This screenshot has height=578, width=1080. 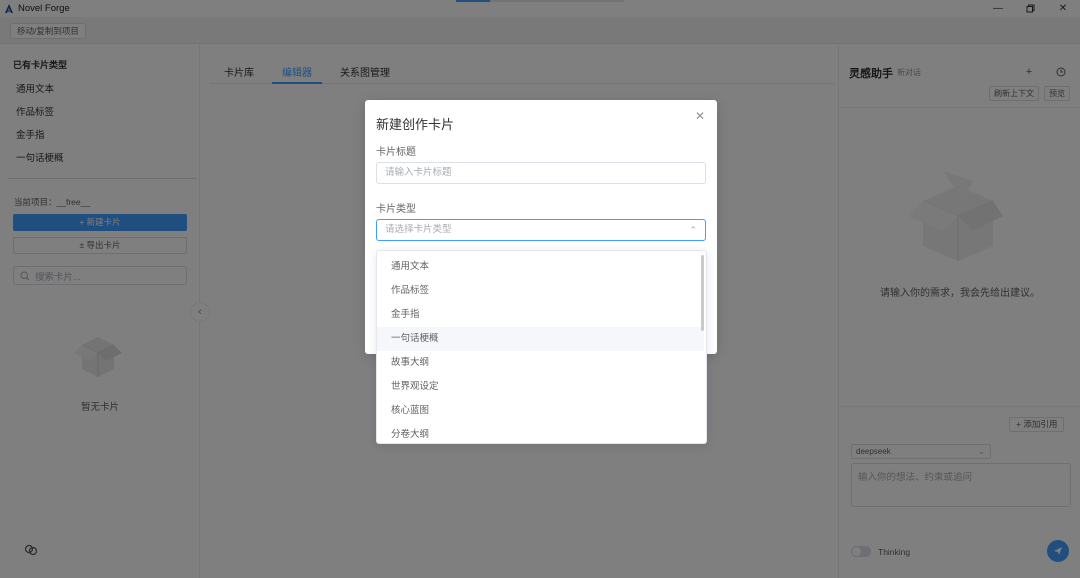 I want to click on dropdown-option: 通用文本, so click(x=540, y=267).